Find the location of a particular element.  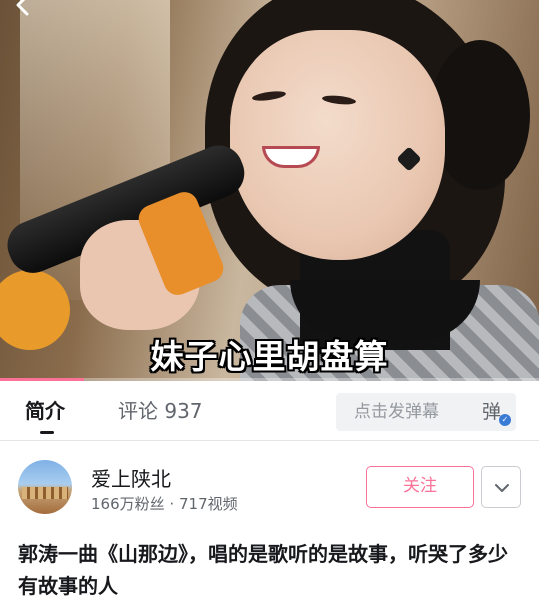

chevron-down-icon is located at coordinates (502, 488).